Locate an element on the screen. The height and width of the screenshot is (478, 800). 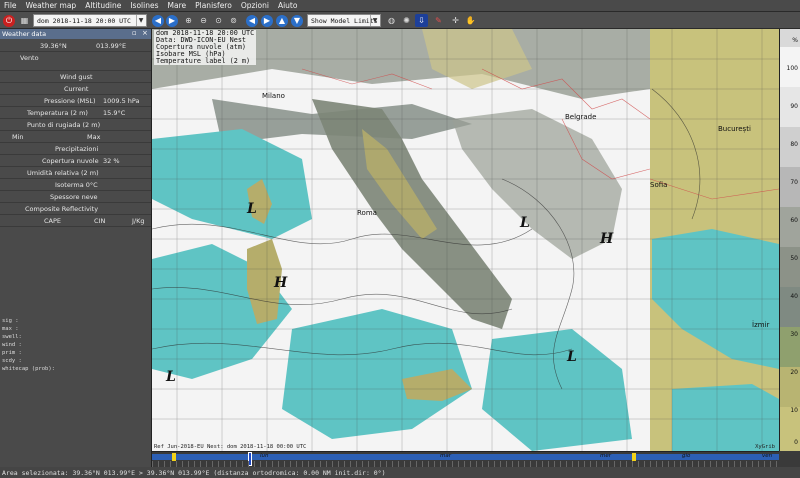
model-limits-select: Show Model Limits ▼ is located at coordinates (344, 20).